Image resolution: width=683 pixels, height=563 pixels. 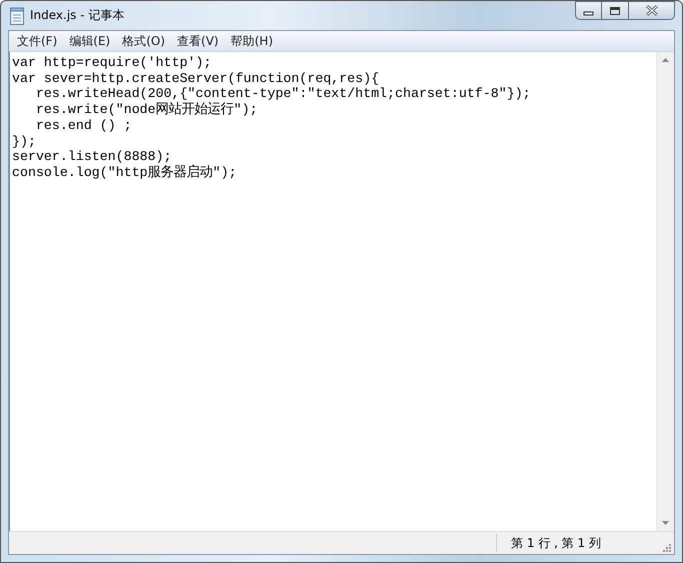 I want to click on close-icon, so click(x=651, y=10).